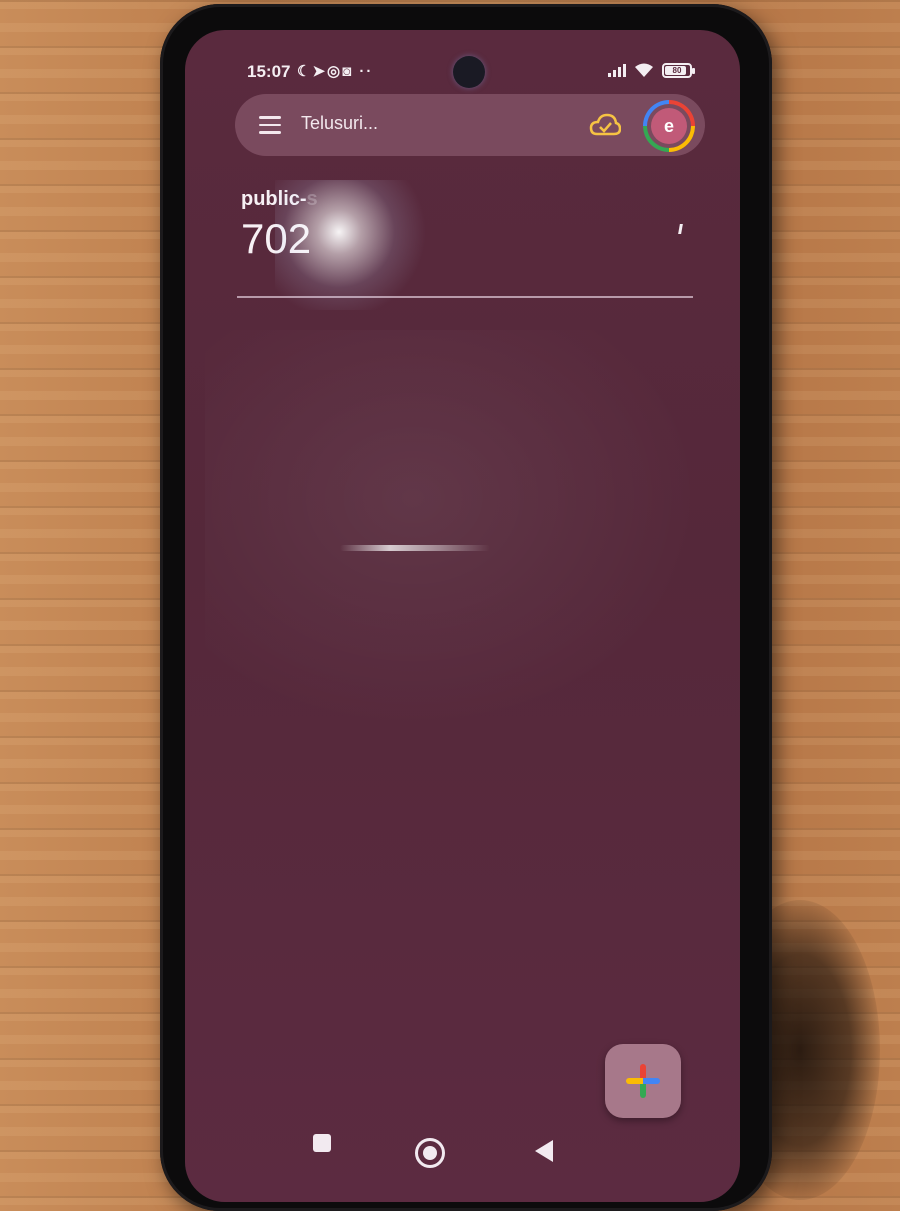 The width and height of the screenshot is (900, 1211). Describe the element at coordinates (470, 125) in the screenshot. I see `search-bar: Telusuri... e` at that location.